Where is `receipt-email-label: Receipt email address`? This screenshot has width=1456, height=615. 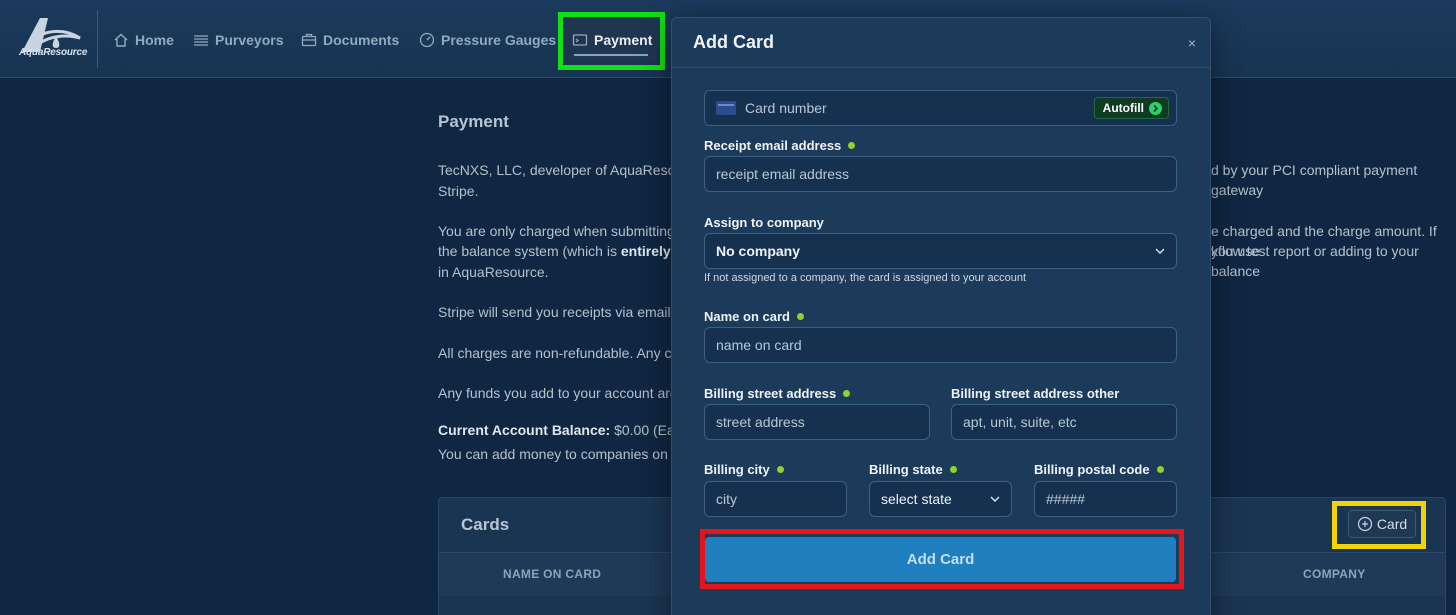 receipt-email-label: Receipt email address is located at coordinates (780, 145).